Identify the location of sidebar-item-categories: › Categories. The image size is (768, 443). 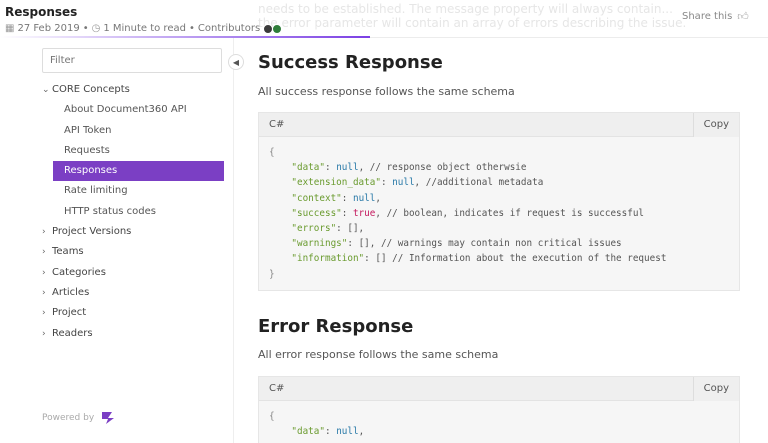
(134, 273).